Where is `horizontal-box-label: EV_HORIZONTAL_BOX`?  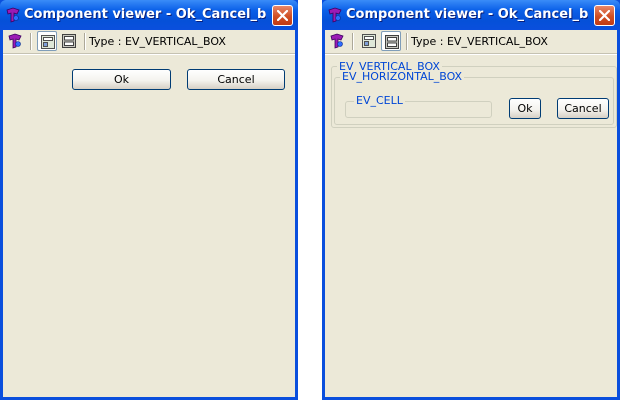
horizontal-box-label: EV_HORIZONTAL_BOX is located at coordinates (402, 76).